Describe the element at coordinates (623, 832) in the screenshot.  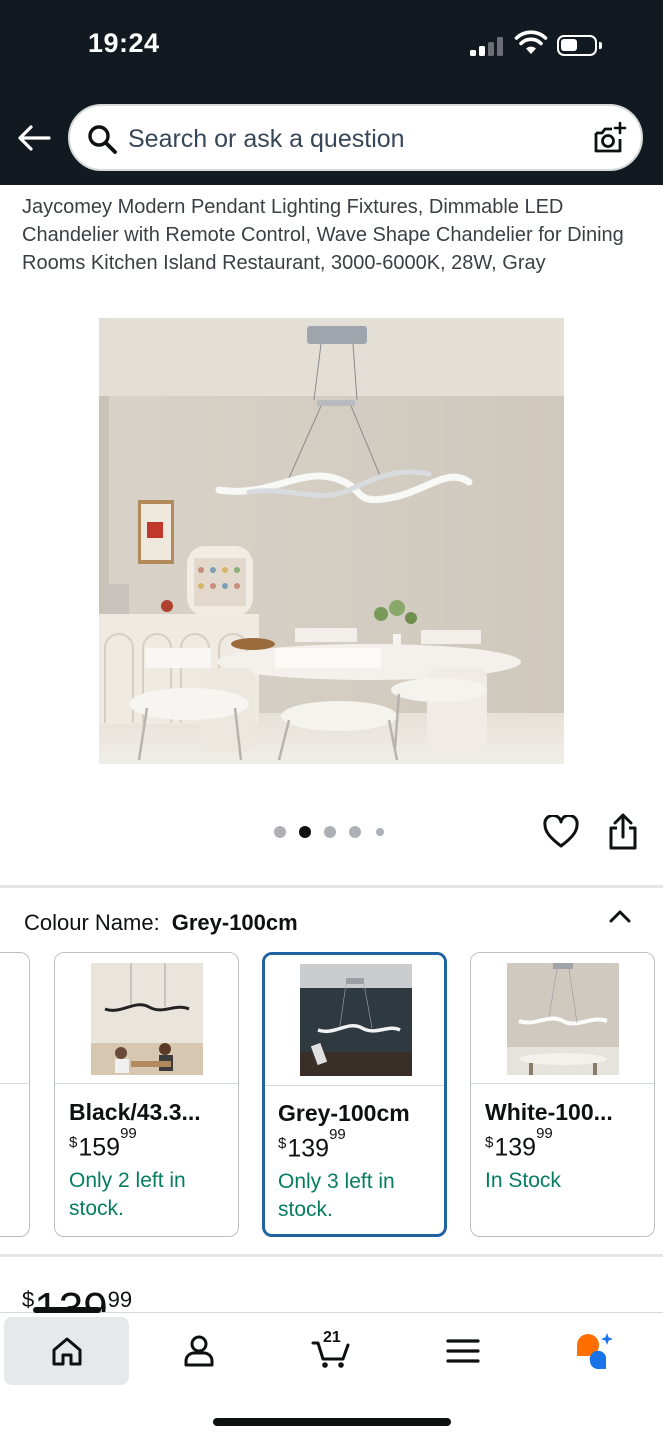
I see `share-icon` at that location.